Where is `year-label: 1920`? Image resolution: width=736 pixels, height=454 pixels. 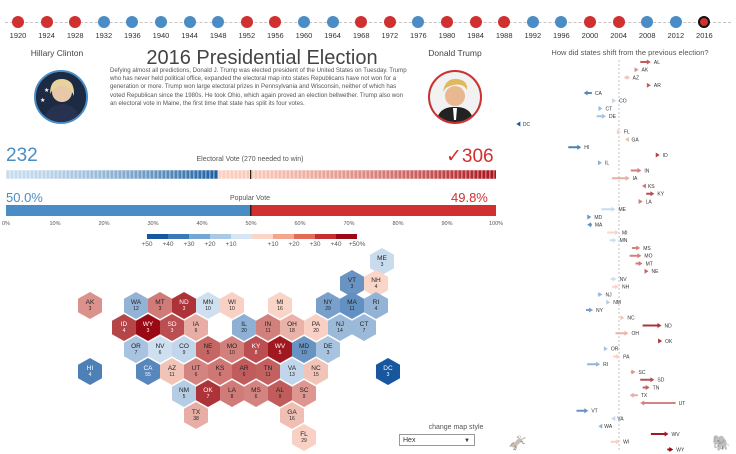 year-label: 1920 is located at coordinates (18, 35).